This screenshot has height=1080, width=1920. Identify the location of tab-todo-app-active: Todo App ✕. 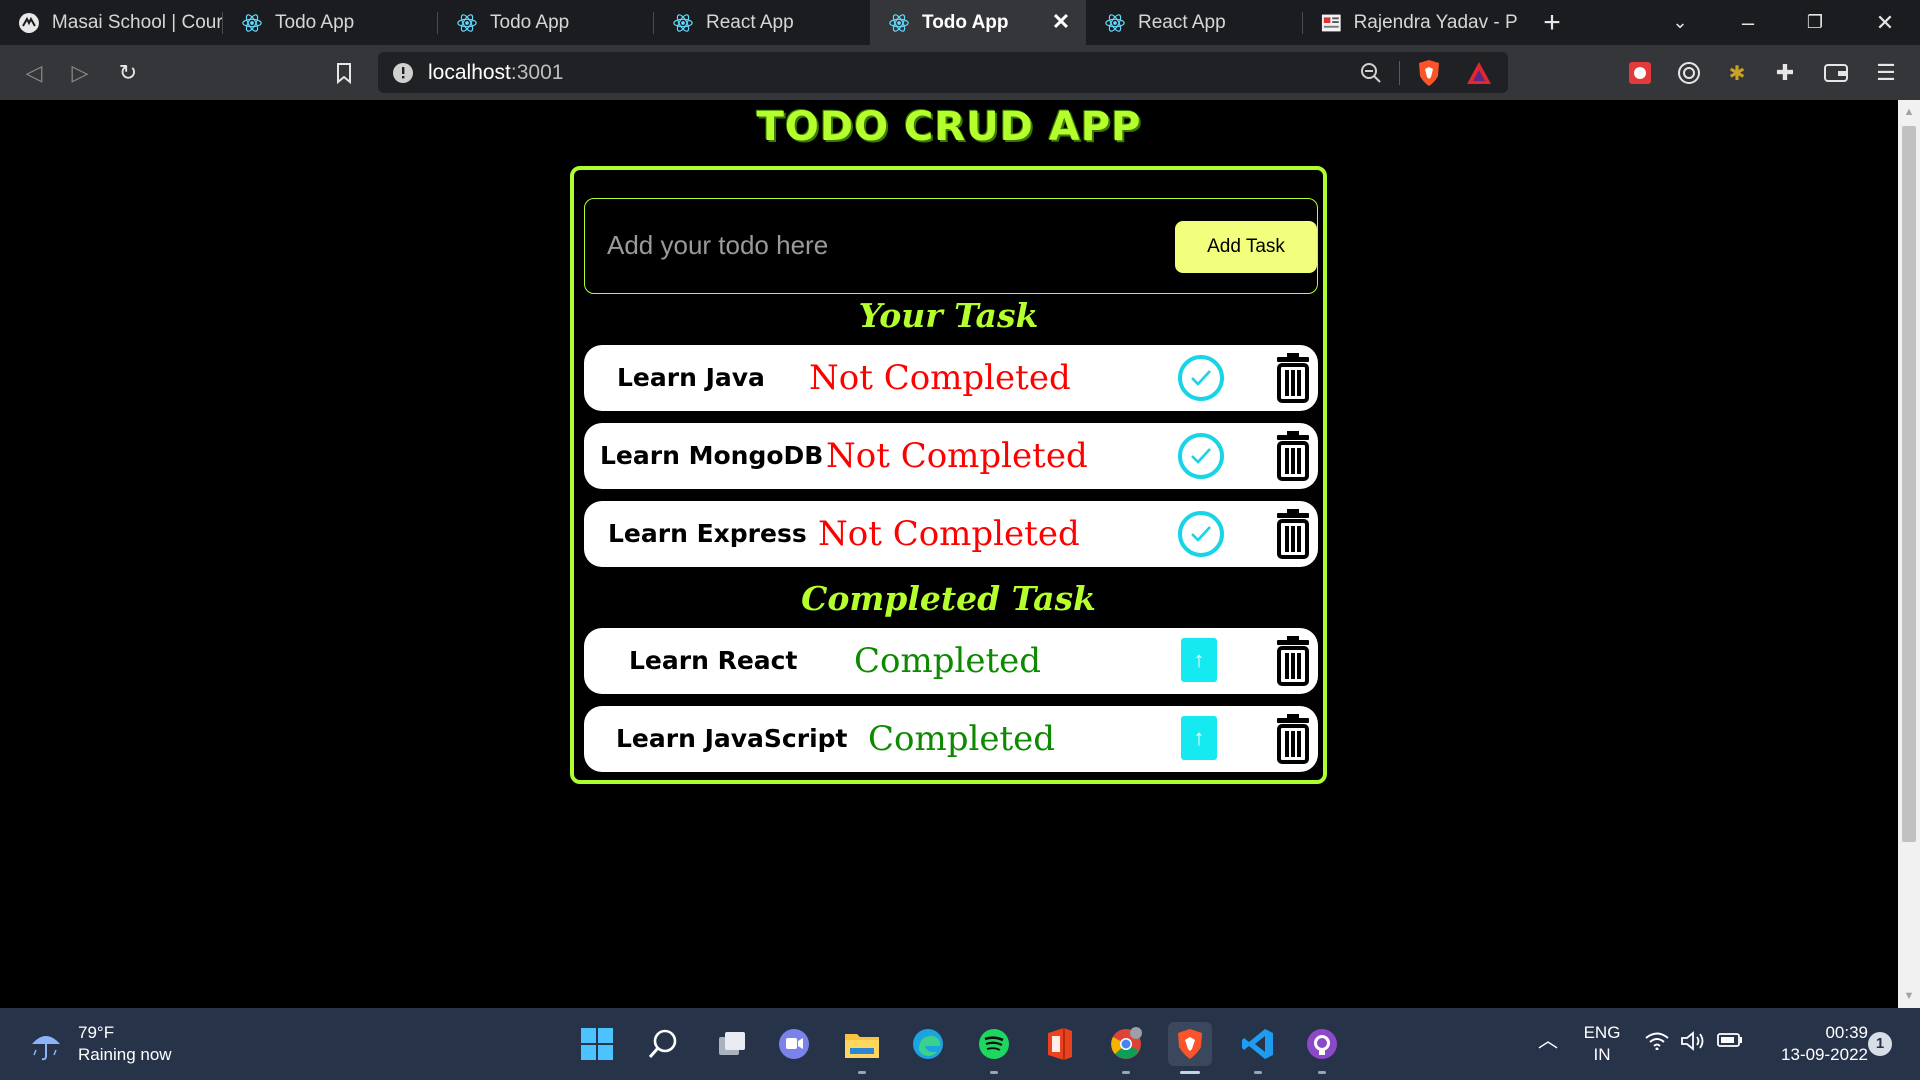
(978, 22).